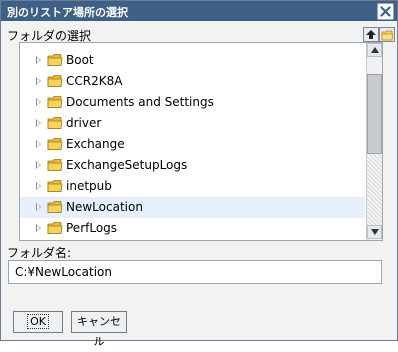  I want to click on new-folder-button, so click(387, 34).